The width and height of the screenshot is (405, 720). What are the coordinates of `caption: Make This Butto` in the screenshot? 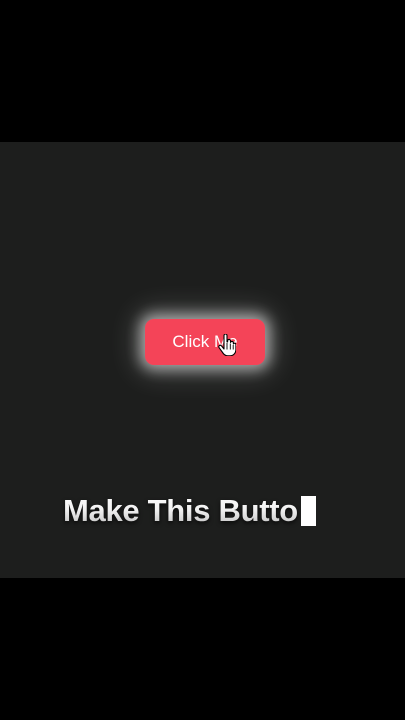 It's located at (189, 511).